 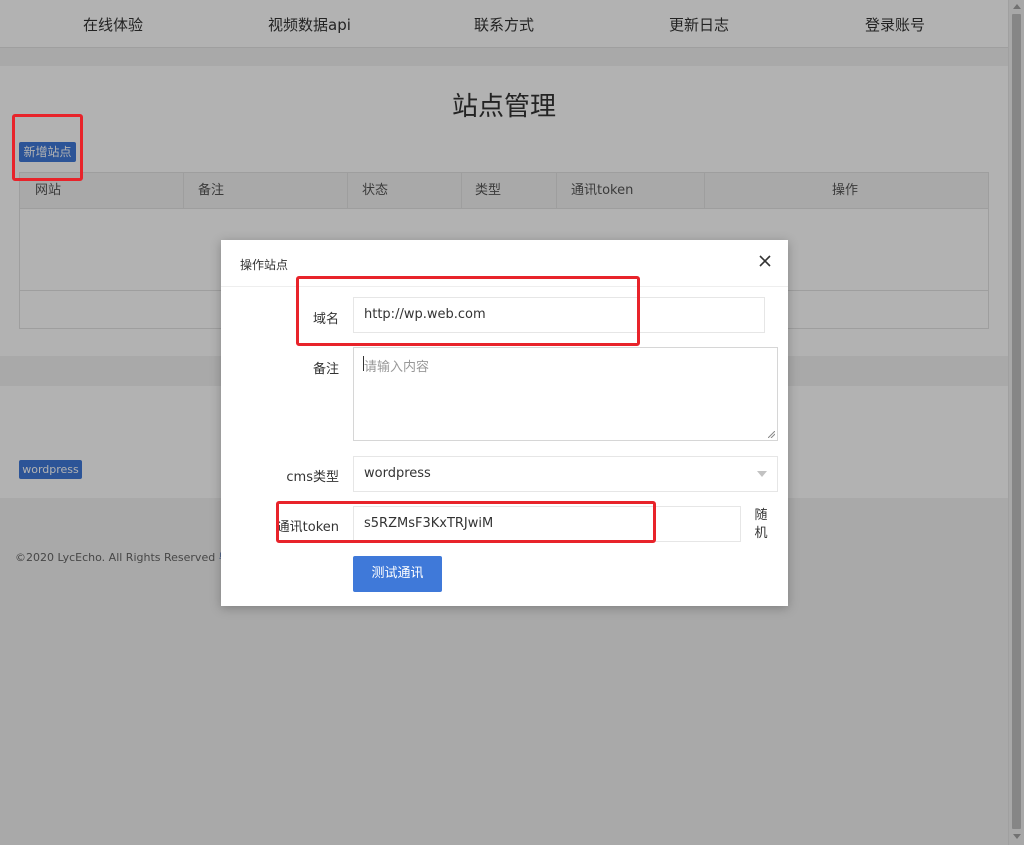 I want to click on annotation-box-domain, so click(x=468, y=311).